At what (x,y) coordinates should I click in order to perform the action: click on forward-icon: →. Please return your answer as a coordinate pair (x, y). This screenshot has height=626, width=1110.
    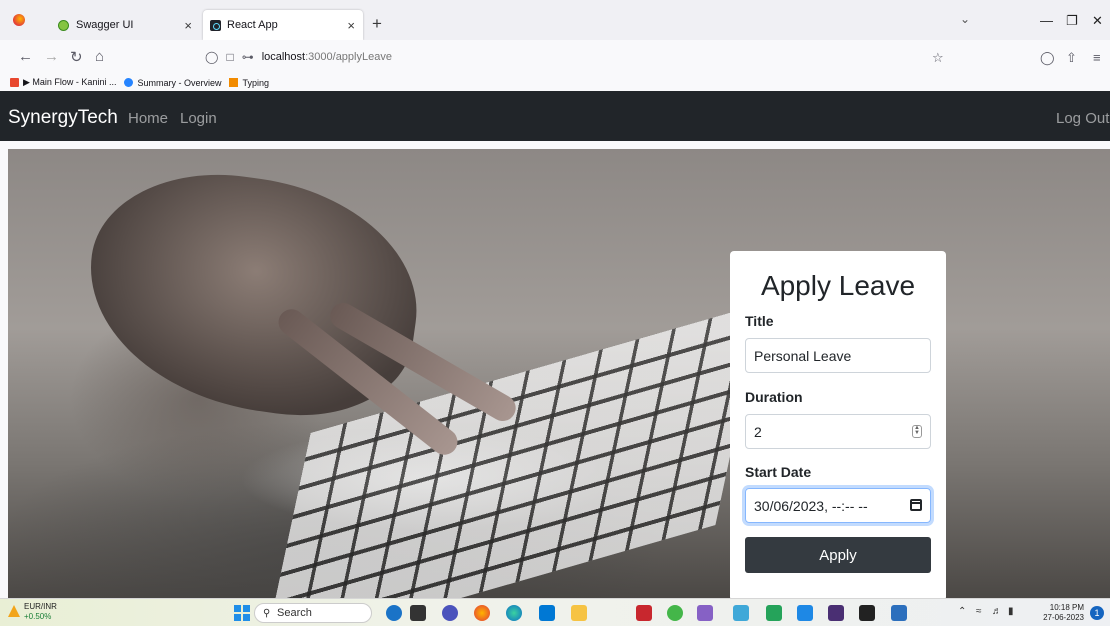
    Looking at the image, I should click on (51, 56).